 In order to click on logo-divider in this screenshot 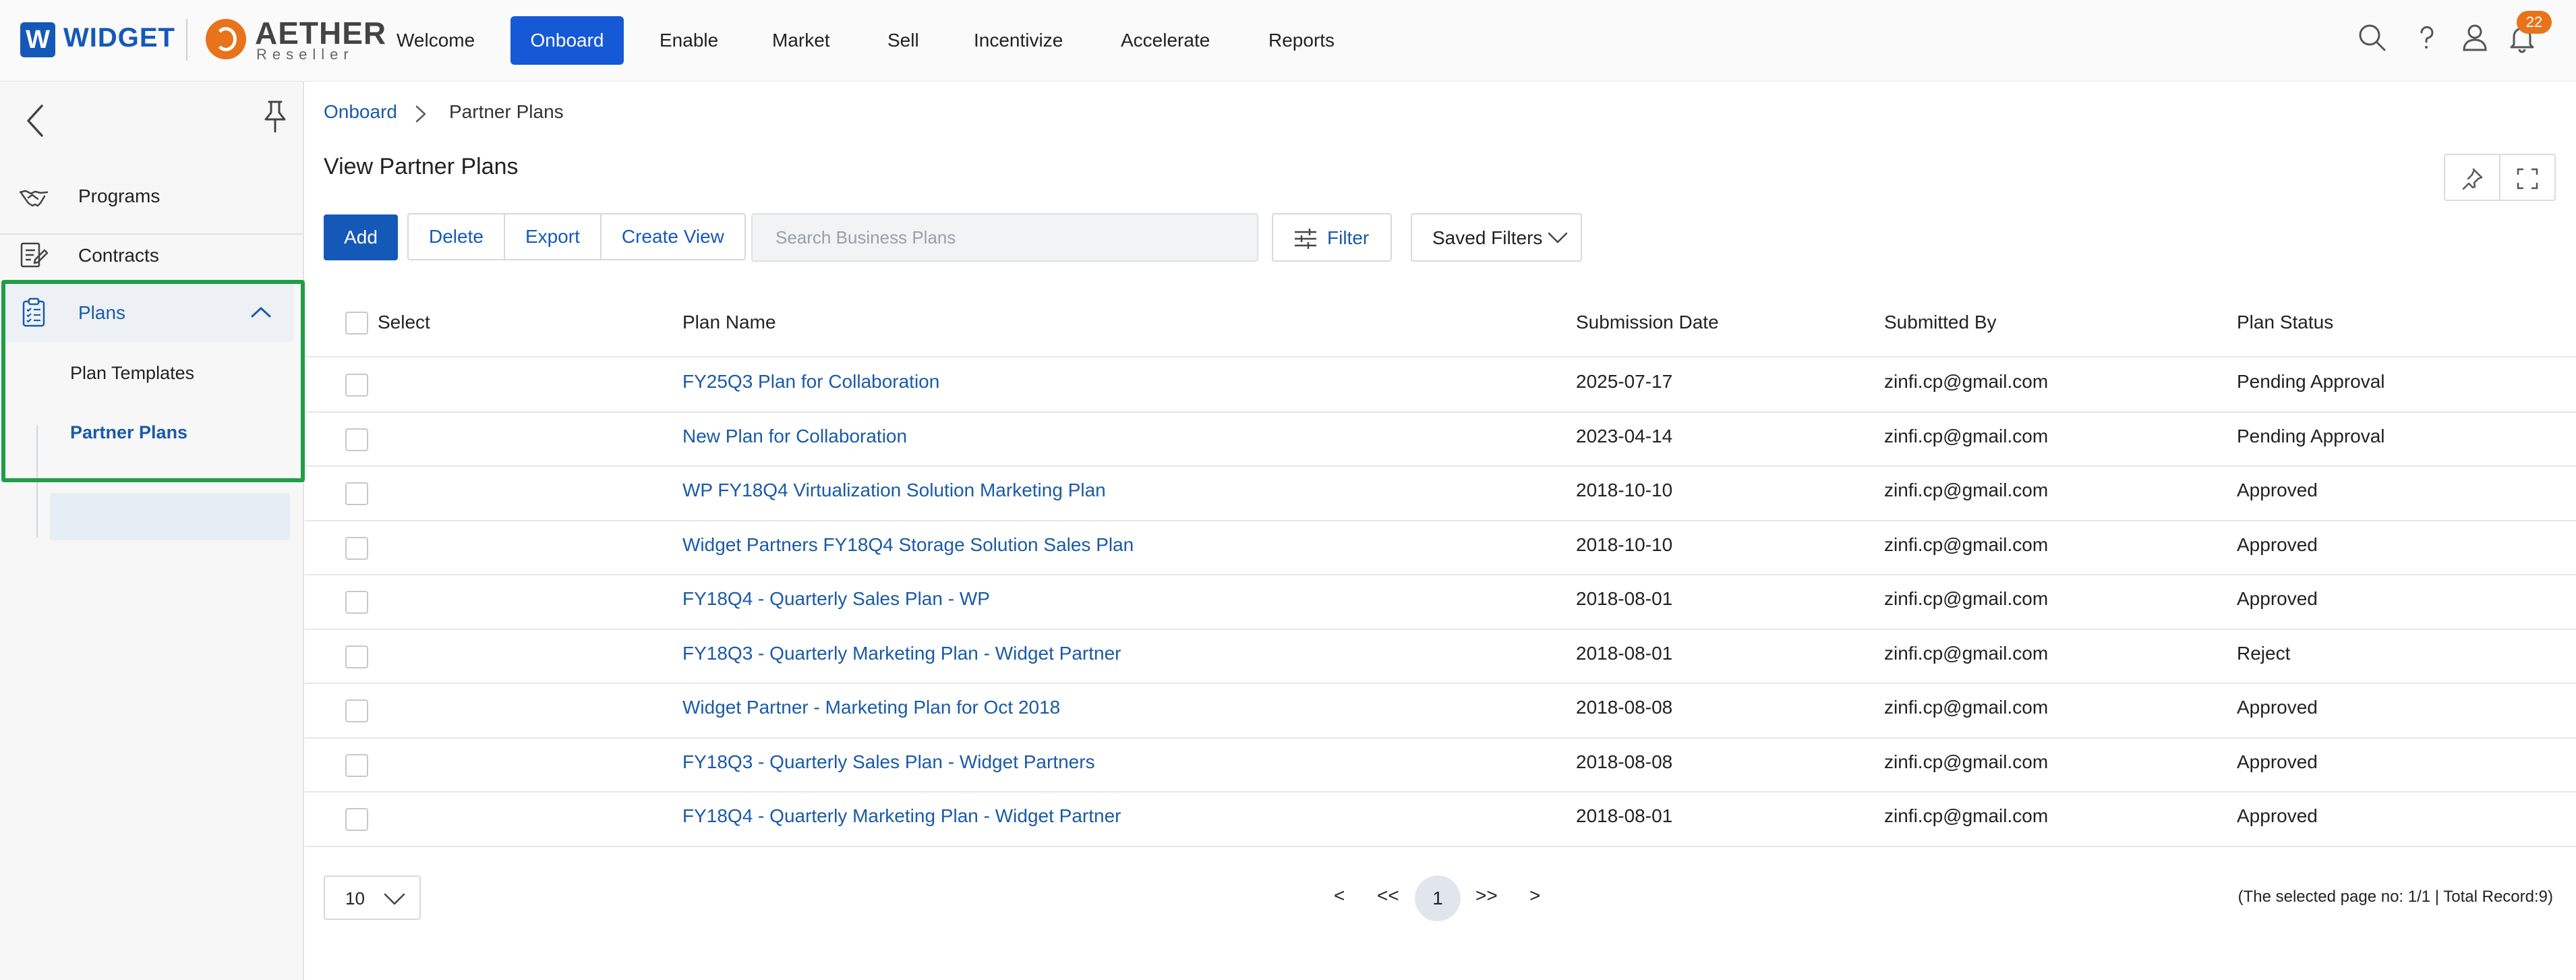, I will do `click(186, 40)`.